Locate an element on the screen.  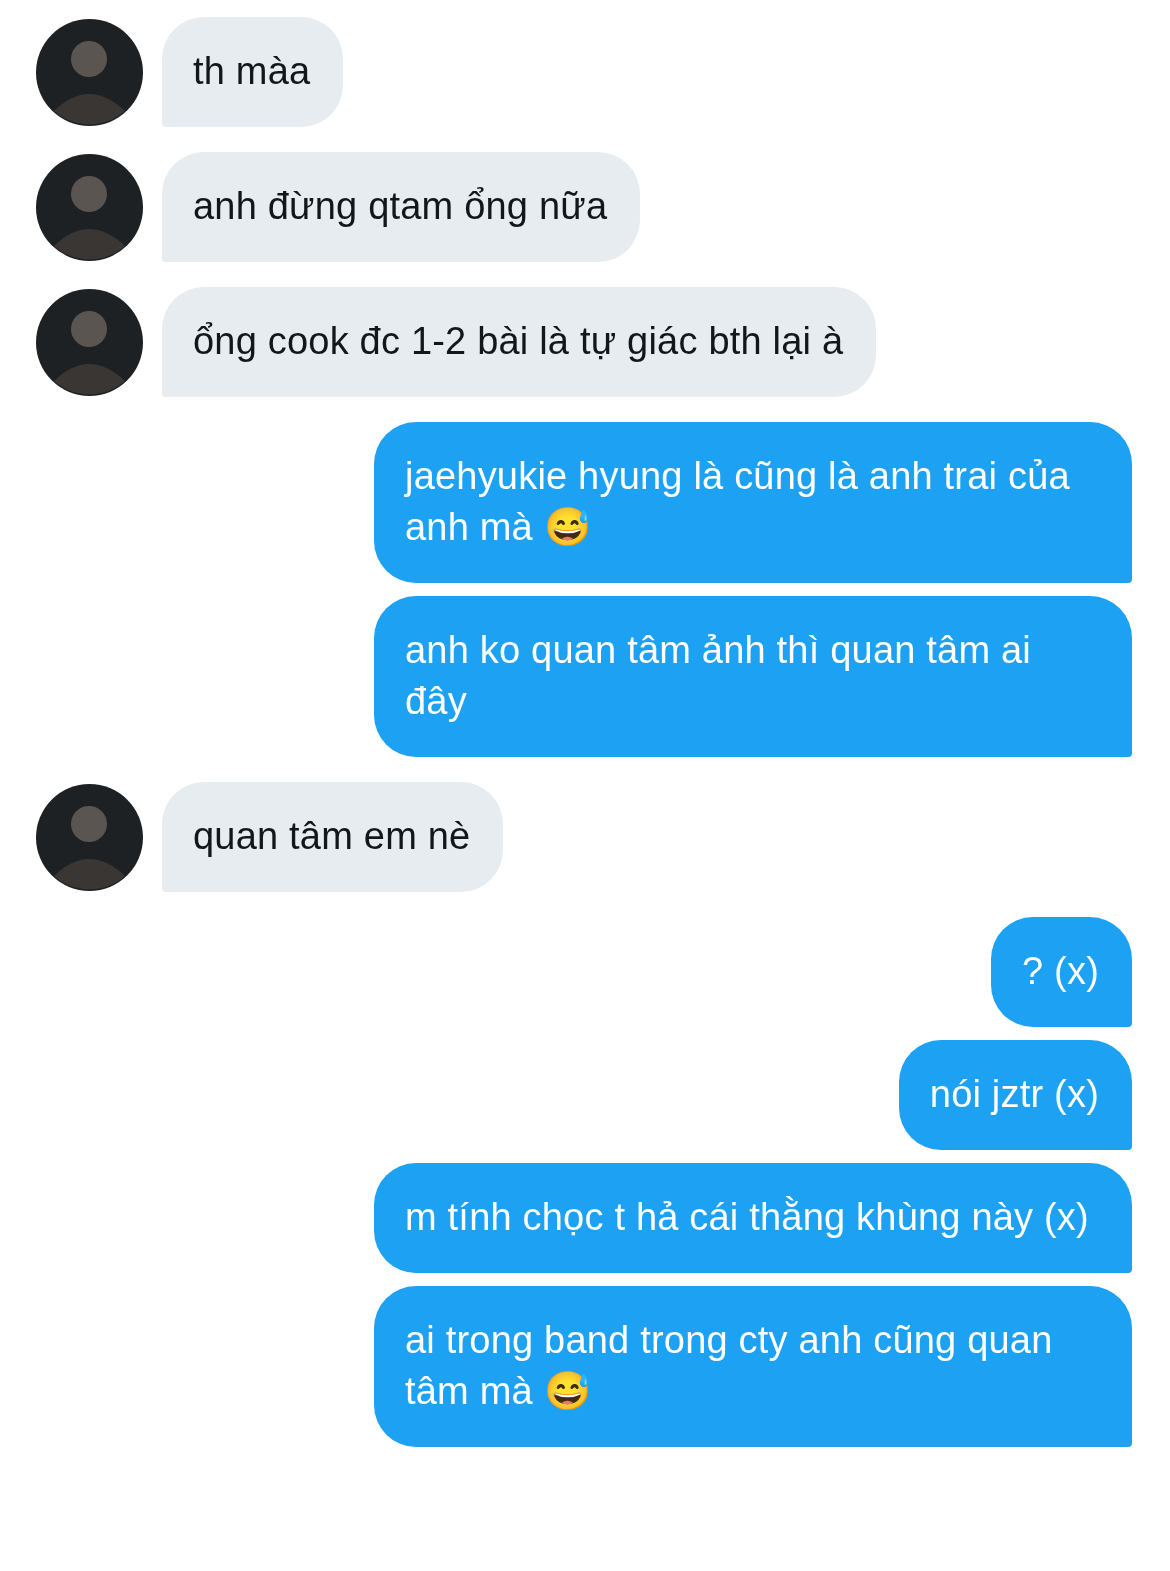
sent-message: m tính chọc t hả cái thằng khùng này (x) is located at coordinates (753, 1218).